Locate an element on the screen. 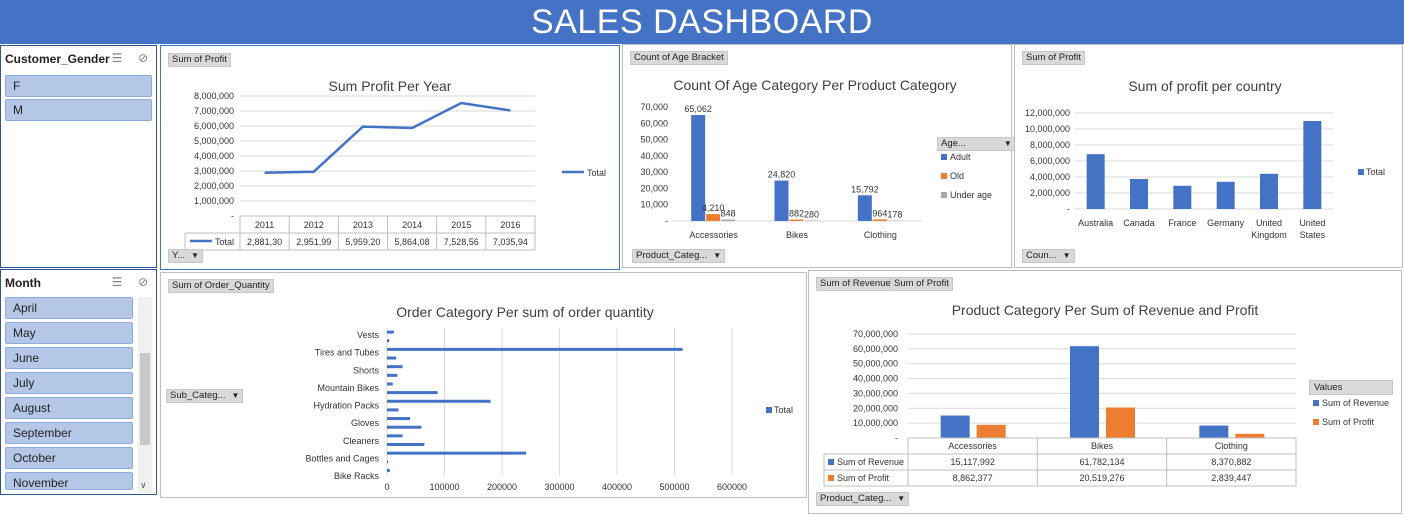  month-scrollbar: ∨ is located at coordinates (145, 395).